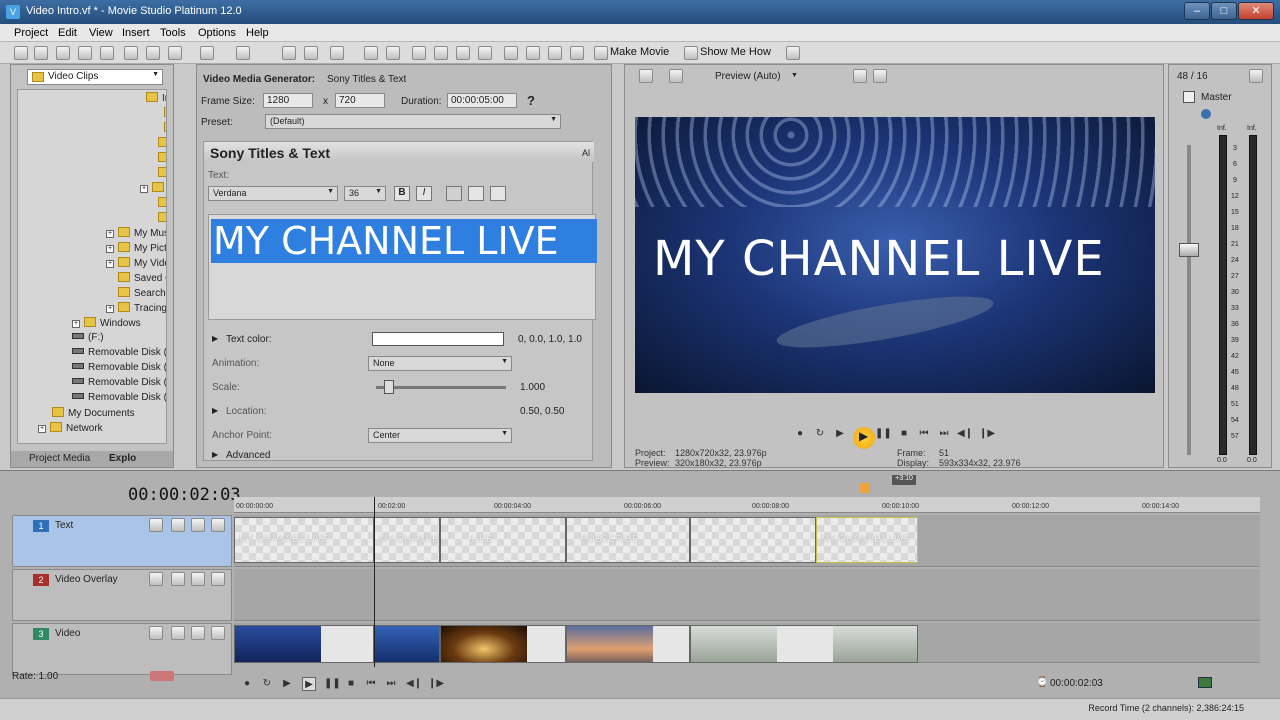  I want to click on location-value: 0.50, 0.50, so click(542, 411).